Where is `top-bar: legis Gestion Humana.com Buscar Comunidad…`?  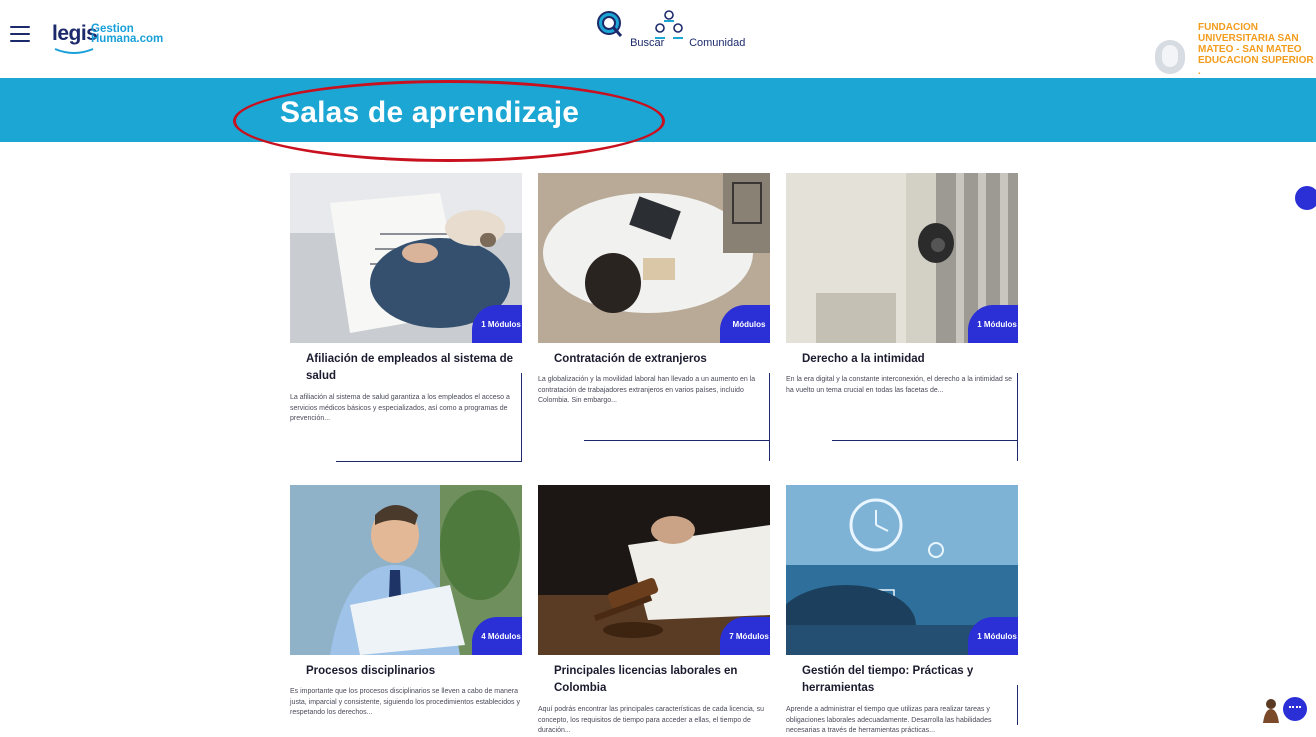
top-bar: legis Gestion Humana.com Buscar Comunidad… is located at coordinates (658, 39).